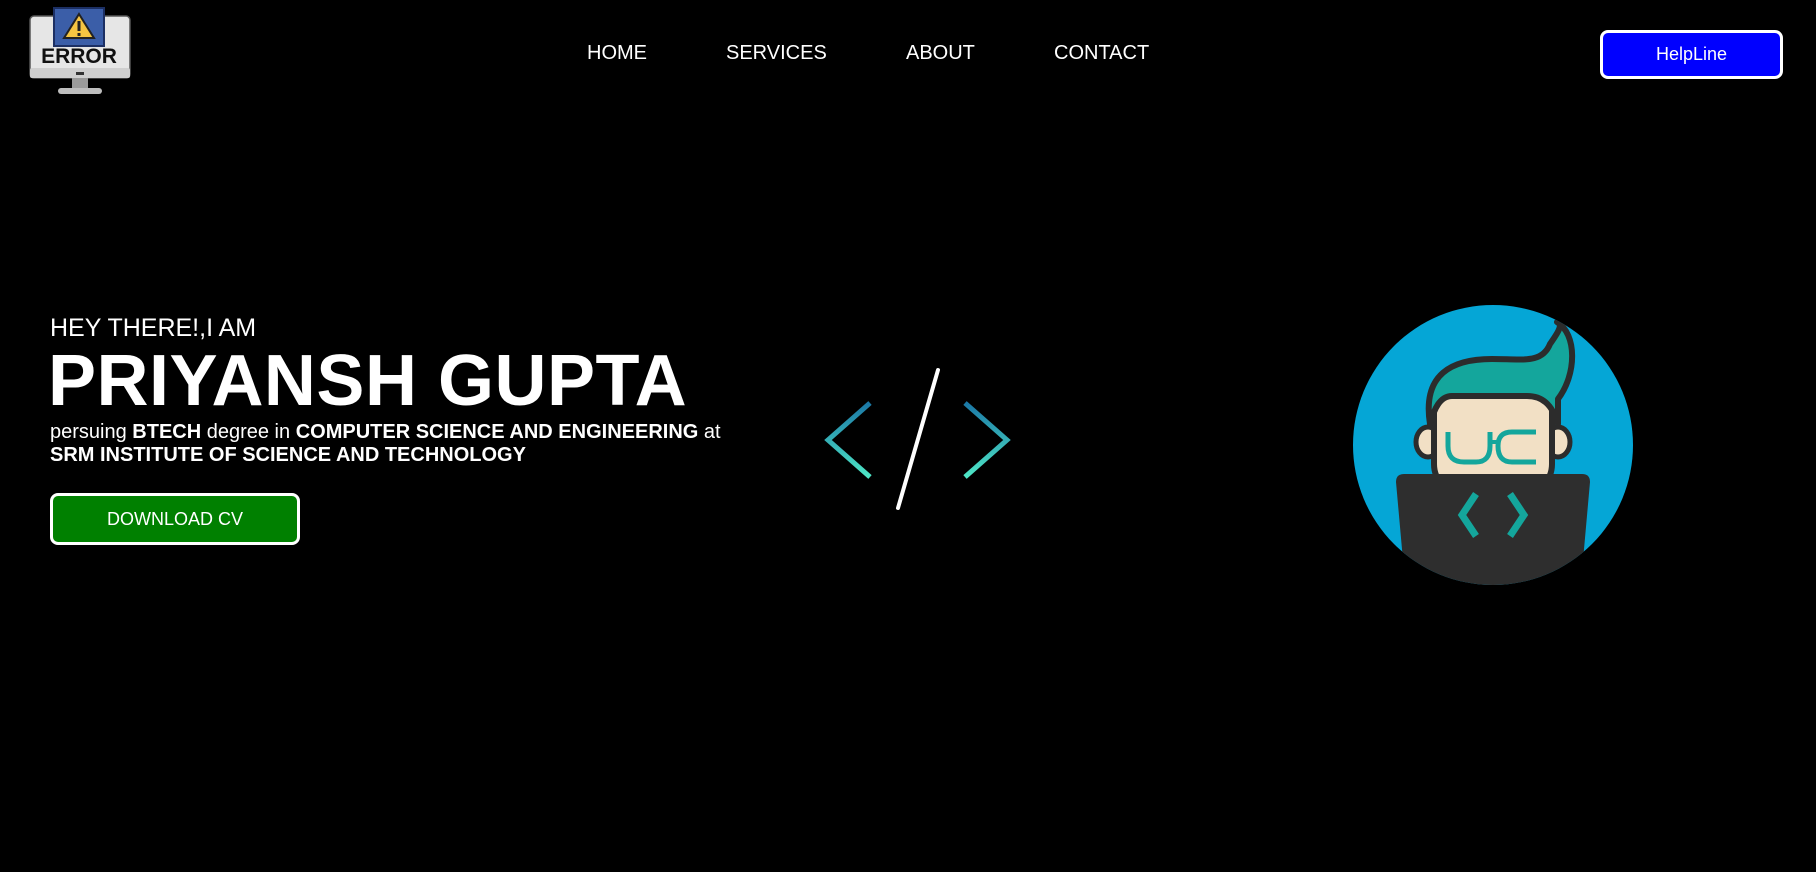 The image size is (1816, 872). Describe the element at coordinates (940, 53) in the screenshot. I see `nav-about: ABOUT` at that location.